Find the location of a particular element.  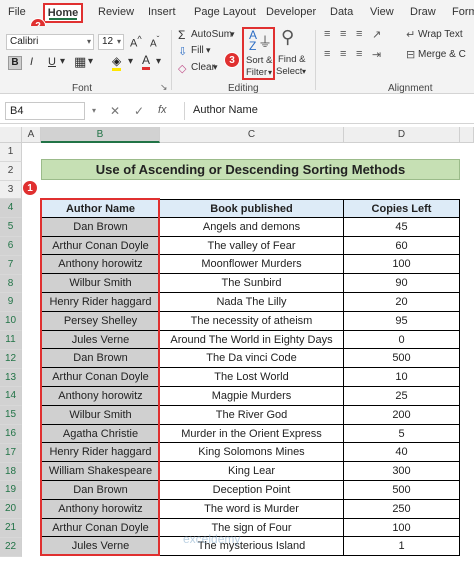

table-cell: The Da vinci Code is located at coordinates (252, 359).